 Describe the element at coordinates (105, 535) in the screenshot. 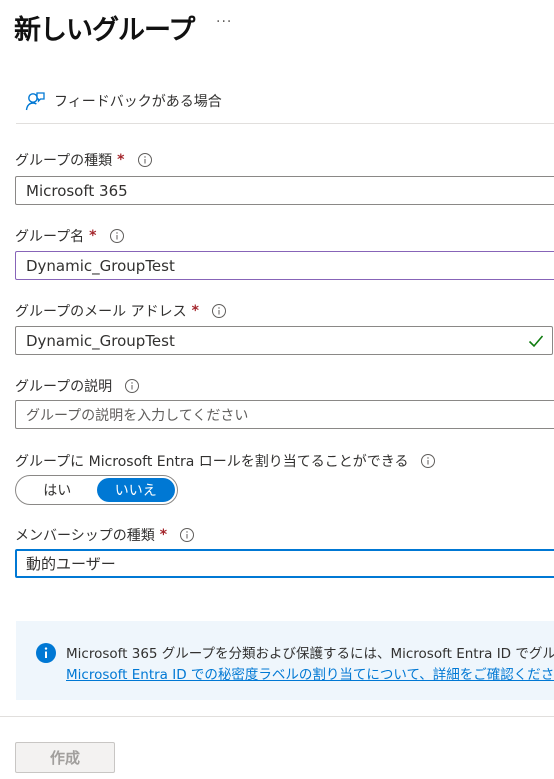

I see `membership-type-label: メンバーシップの種類 *` at that location.